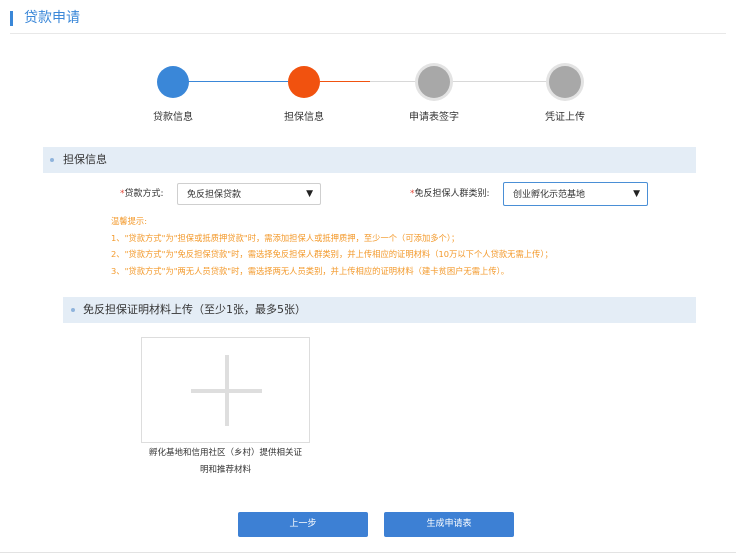 The width and height of the screenshot is (736, 556). Describe the element at coordinates (549, 195) in the screenshot. I see `group-type-value: 创业孵化示范基地` at that location.